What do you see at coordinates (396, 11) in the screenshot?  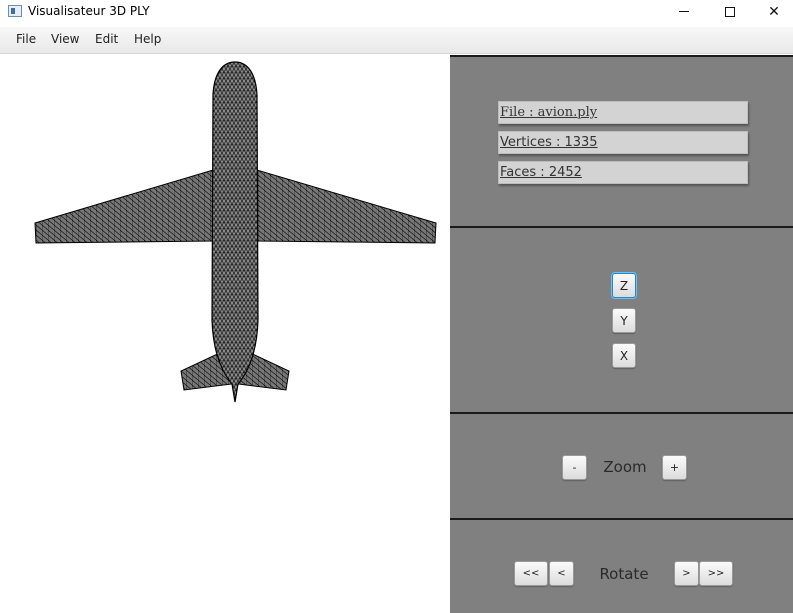 I see `title-bar: Visualisateur 3D PLY ✕` at bounding box center [396, 11].